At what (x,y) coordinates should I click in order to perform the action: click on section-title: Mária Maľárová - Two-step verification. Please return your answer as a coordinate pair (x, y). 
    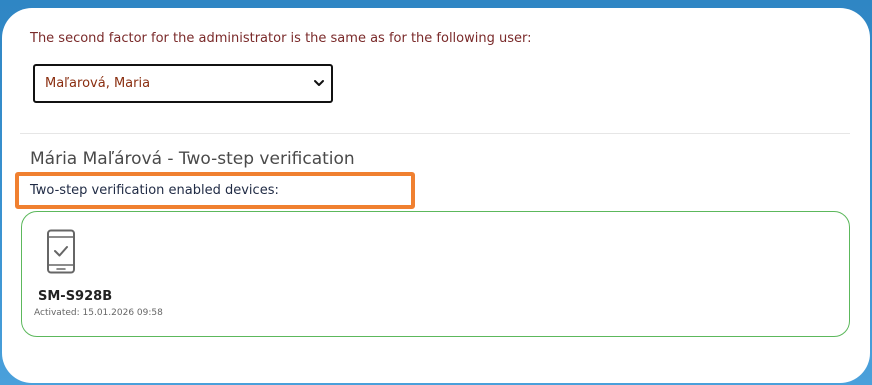
    Looking at the image, I should click on (192, 159).